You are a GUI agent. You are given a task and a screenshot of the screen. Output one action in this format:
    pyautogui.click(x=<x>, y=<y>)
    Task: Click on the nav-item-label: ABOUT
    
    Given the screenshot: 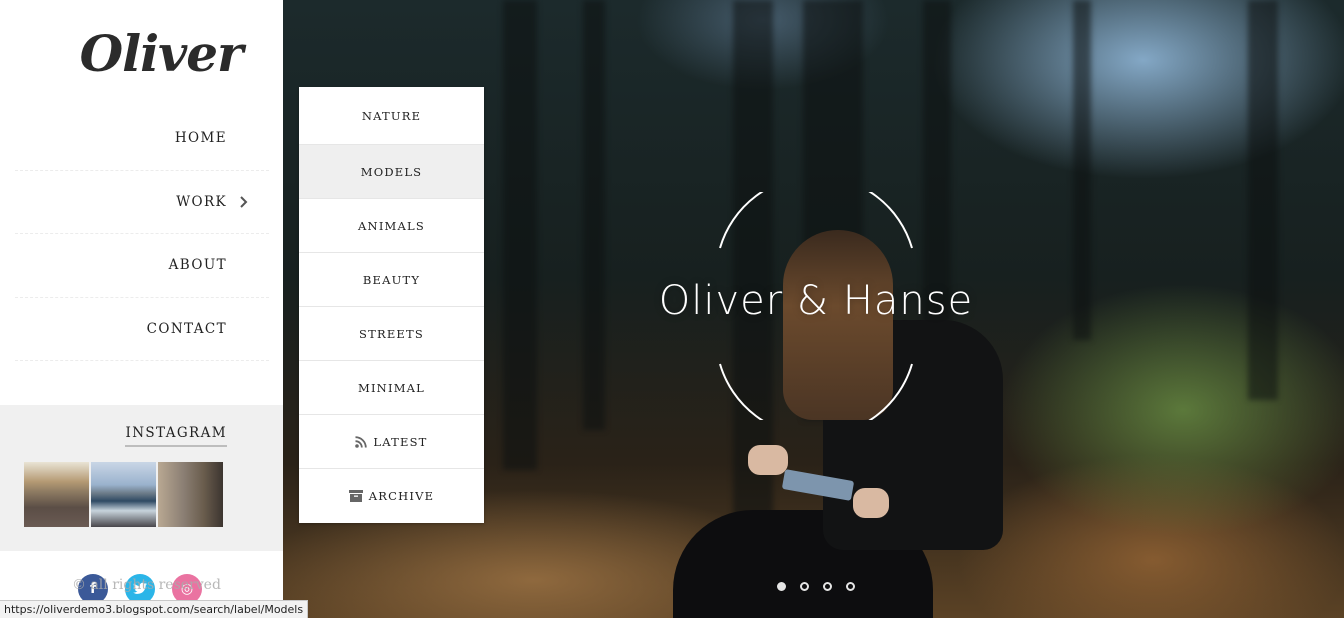 What is the action you would take?
    pyautogui.click(x=197, y=265)
    